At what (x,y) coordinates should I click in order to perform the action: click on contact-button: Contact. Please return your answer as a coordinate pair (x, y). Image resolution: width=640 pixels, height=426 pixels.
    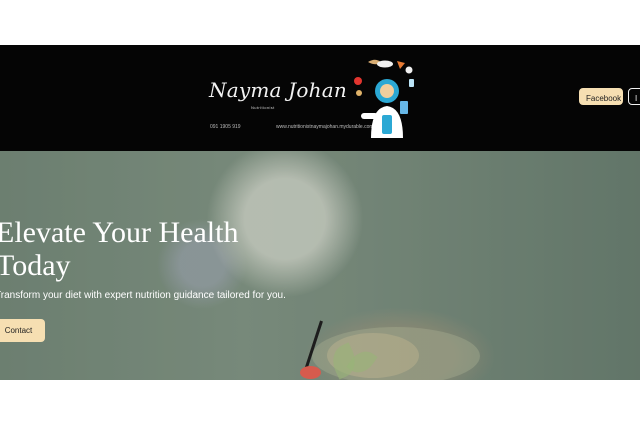
    Looking at the image, I should click on (22, 330).